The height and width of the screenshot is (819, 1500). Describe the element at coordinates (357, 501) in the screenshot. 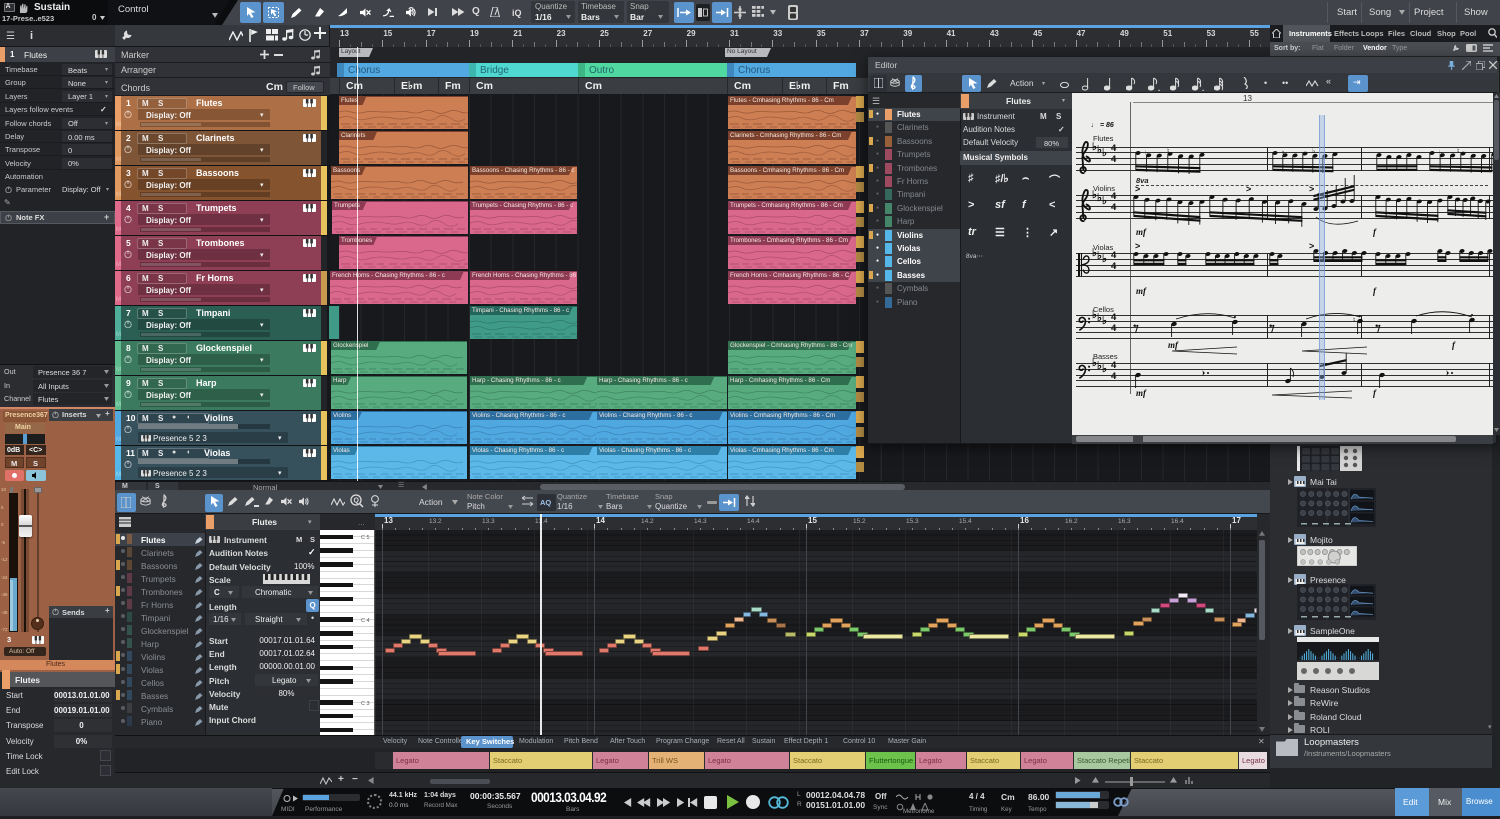

I see `svg-text: Q` at that location.